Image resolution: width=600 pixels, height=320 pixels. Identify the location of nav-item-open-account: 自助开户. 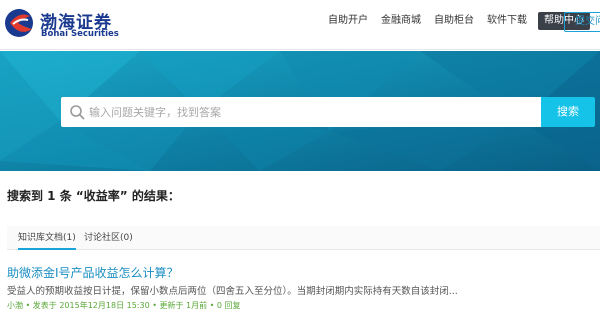
(348, 21).